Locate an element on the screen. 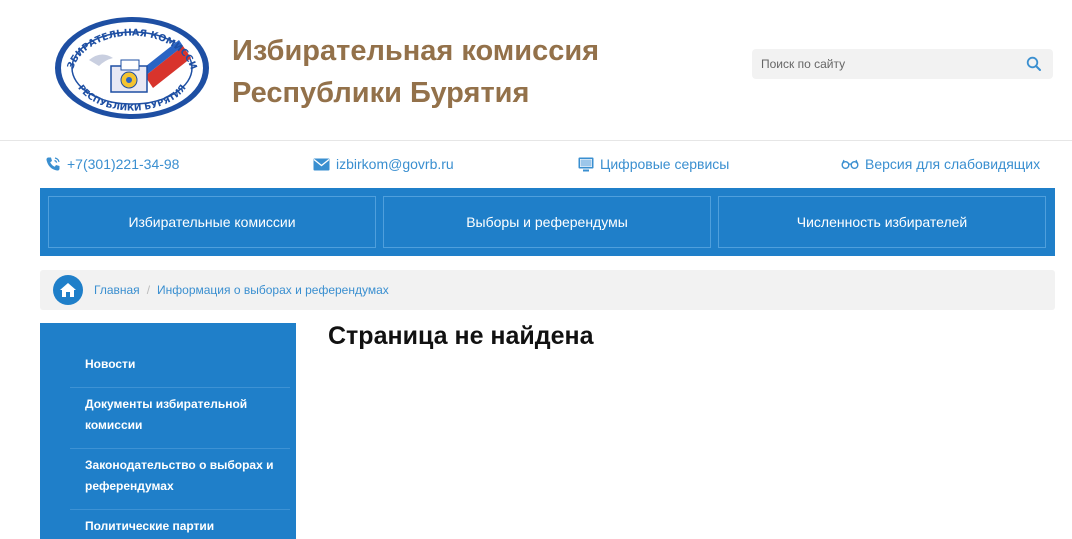  search-button is located at coordinates (1034, 64).